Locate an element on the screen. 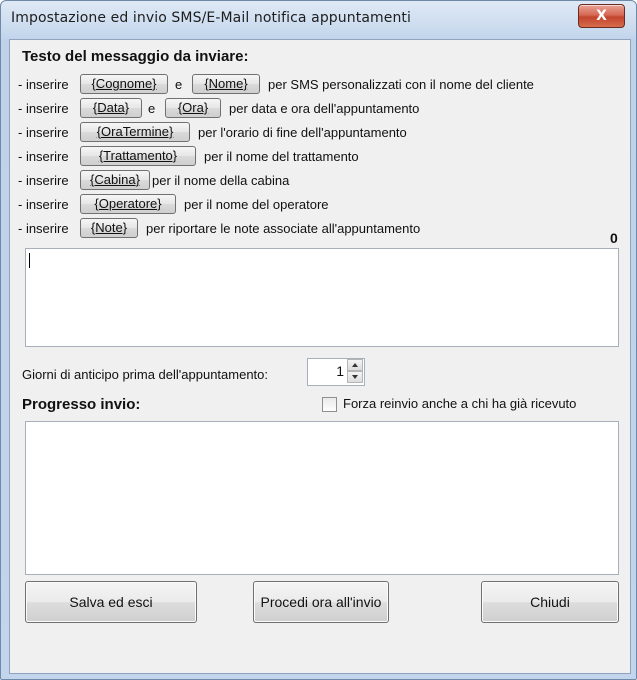 This screenshot has width=637, height=680. insert-cognome-button: {Cognome} is located at coordinates (124, 84).